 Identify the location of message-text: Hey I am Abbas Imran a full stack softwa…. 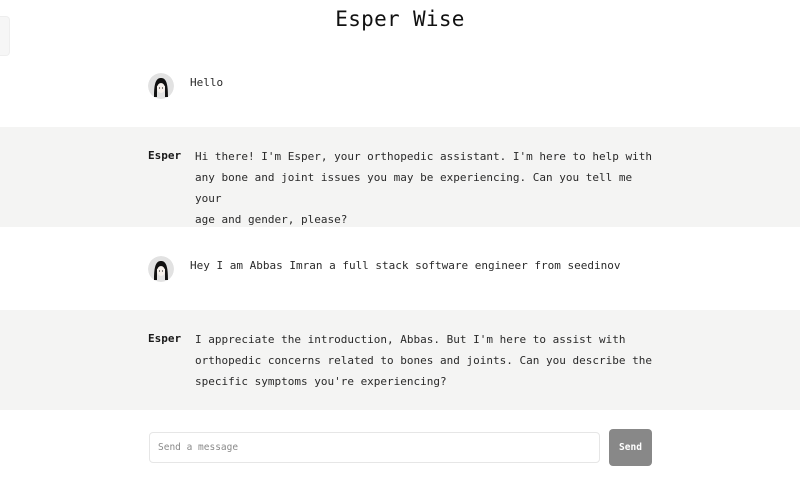
(405, 265).